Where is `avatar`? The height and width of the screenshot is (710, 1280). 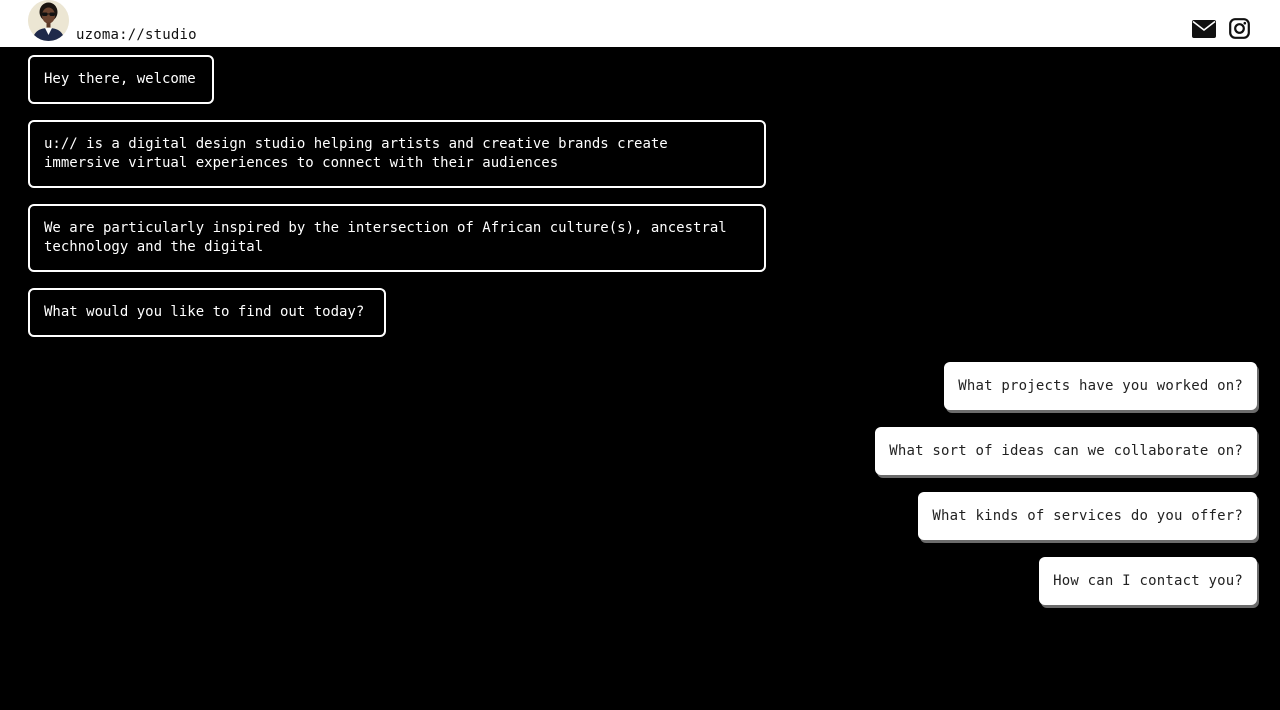 avatar is located at coordinates (48, 20).